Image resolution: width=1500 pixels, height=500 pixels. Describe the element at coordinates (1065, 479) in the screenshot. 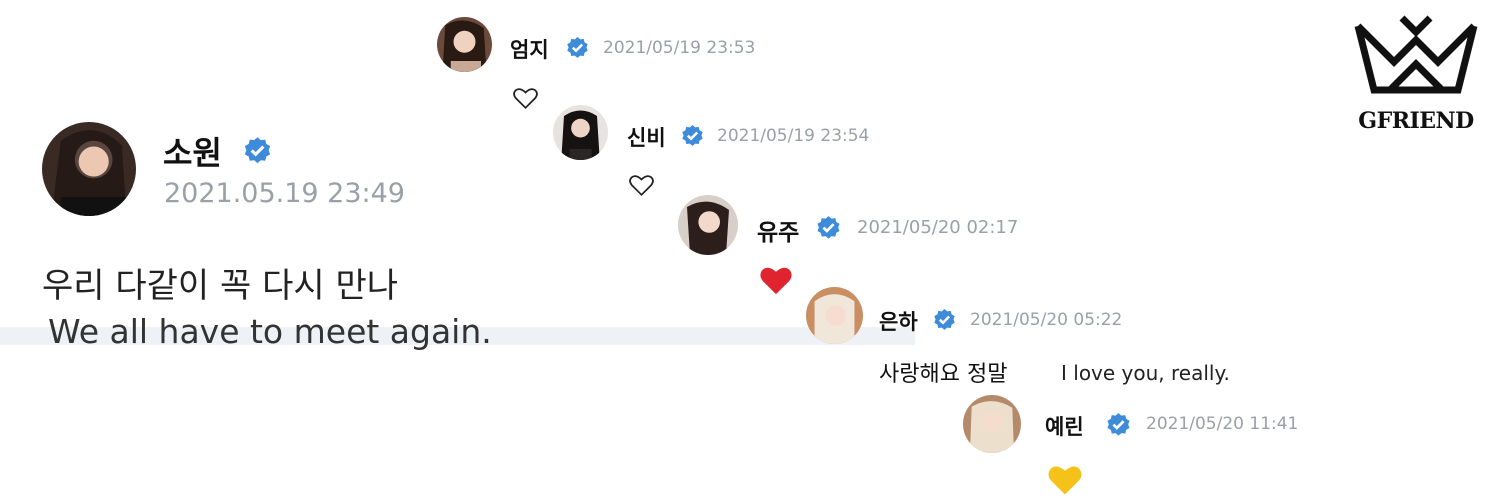

I see `yellow-heart-icon` at that location.